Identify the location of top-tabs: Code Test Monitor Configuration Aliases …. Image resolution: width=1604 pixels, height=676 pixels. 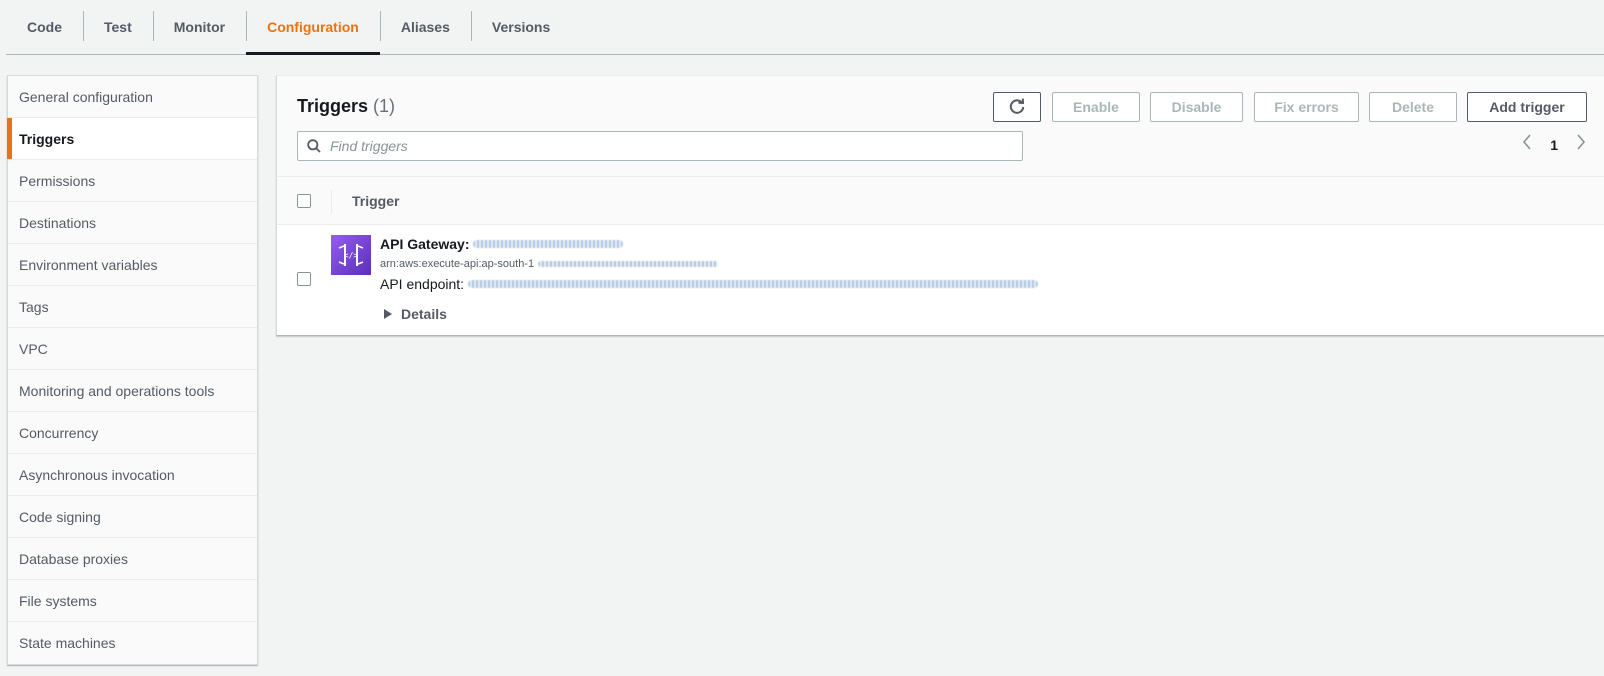
(805, 27).